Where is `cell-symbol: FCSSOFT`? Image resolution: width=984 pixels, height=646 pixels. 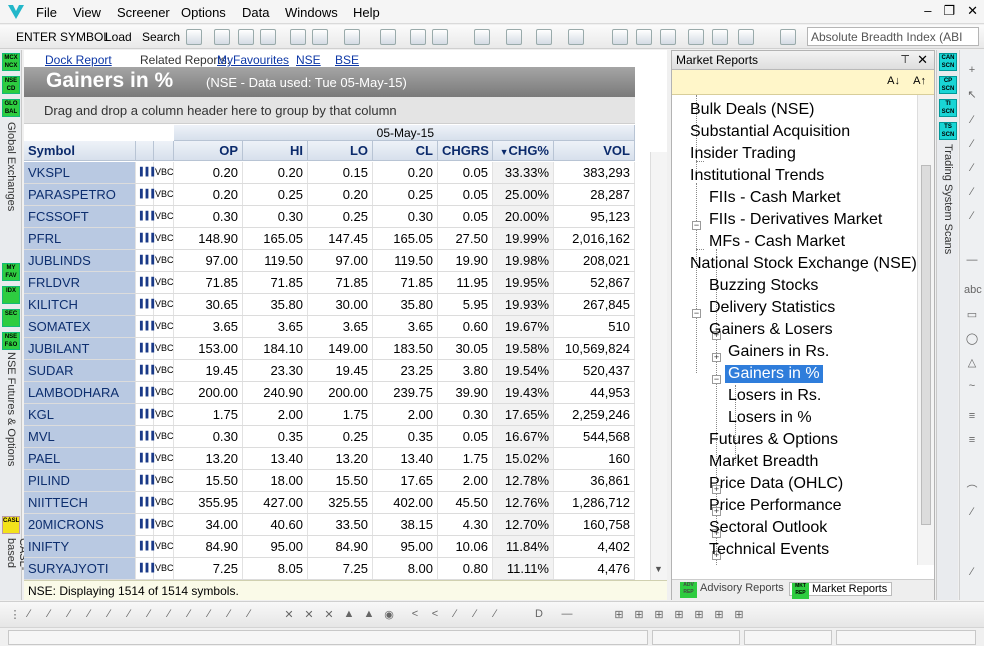 cell-symbol: FCSSOFT is located at coordinates (80, 216).